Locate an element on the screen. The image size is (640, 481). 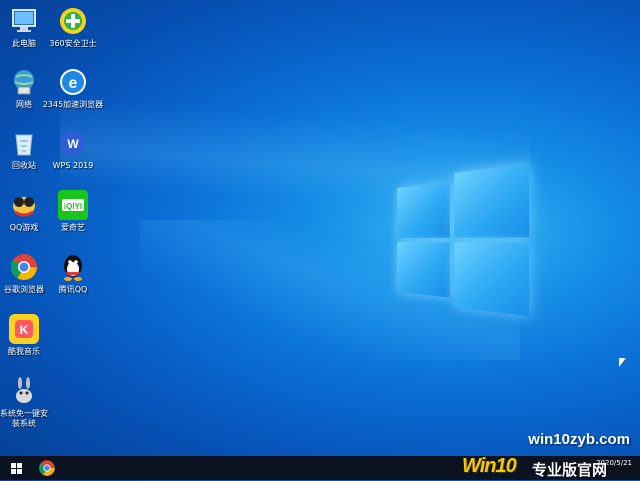
iqiyi-icon: iQIYI is located at coordinates (73, 205).